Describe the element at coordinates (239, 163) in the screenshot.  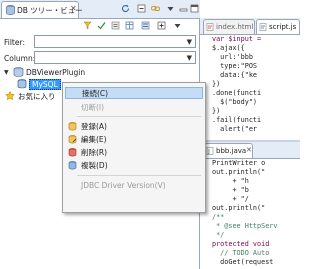
I see `code-line: PrintWriter o` at that location.